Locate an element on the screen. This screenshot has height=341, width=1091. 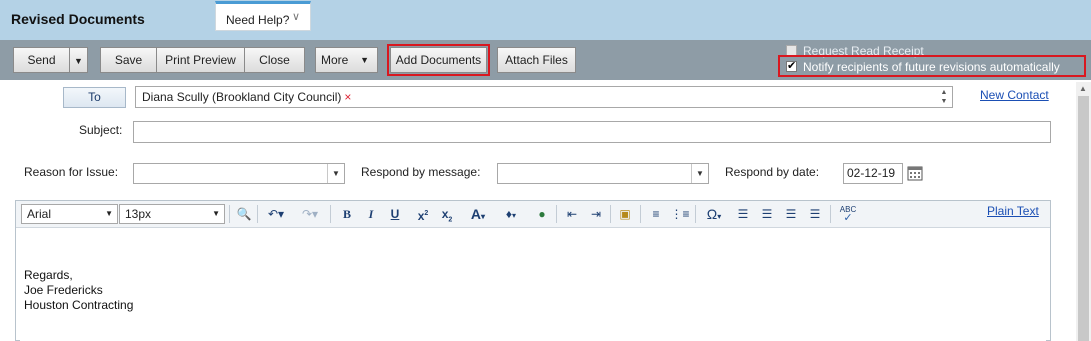
subject-label: Subject: is located at coordinates (101, 130).